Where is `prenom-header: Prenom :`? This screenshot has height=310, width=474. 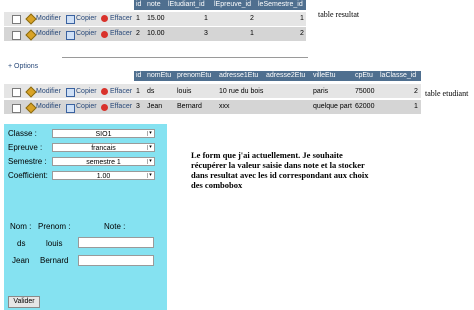 prenom-header: Prenom : is located at coordinates (54, 226).